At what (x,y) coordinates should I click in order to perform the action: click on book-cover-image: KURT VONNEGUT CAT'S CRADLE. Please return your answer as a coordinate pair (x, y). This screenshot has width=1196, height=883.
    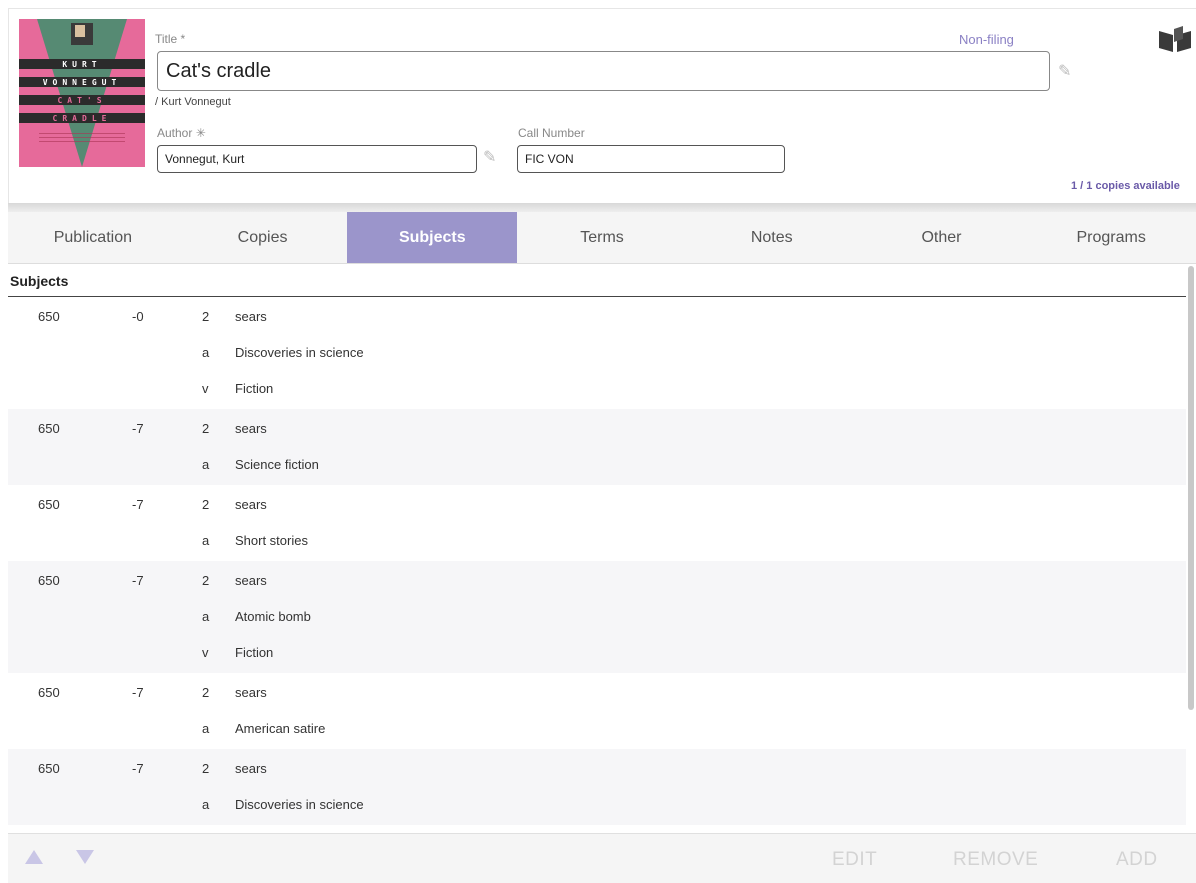
    Looking at the image, I should click on (82, 93).